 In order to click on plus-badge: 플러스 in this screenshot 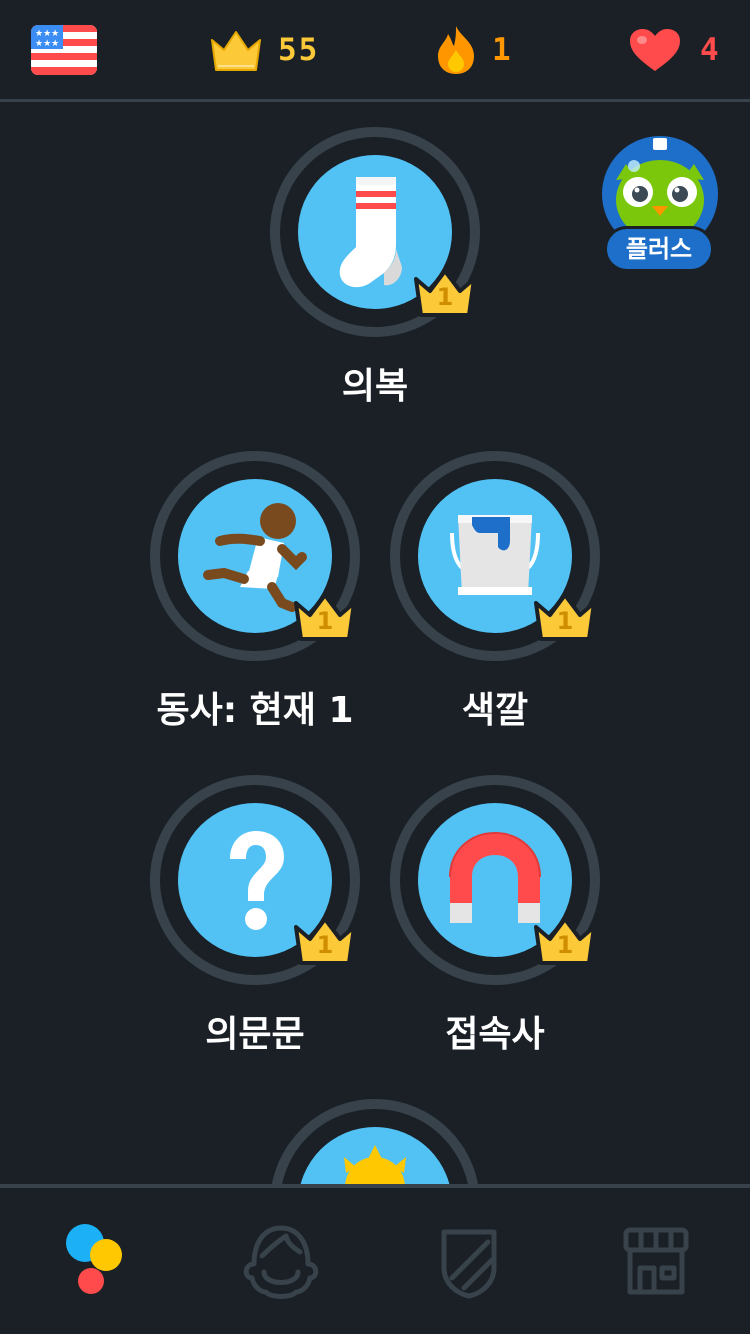, I will do `click(660, 204)`.